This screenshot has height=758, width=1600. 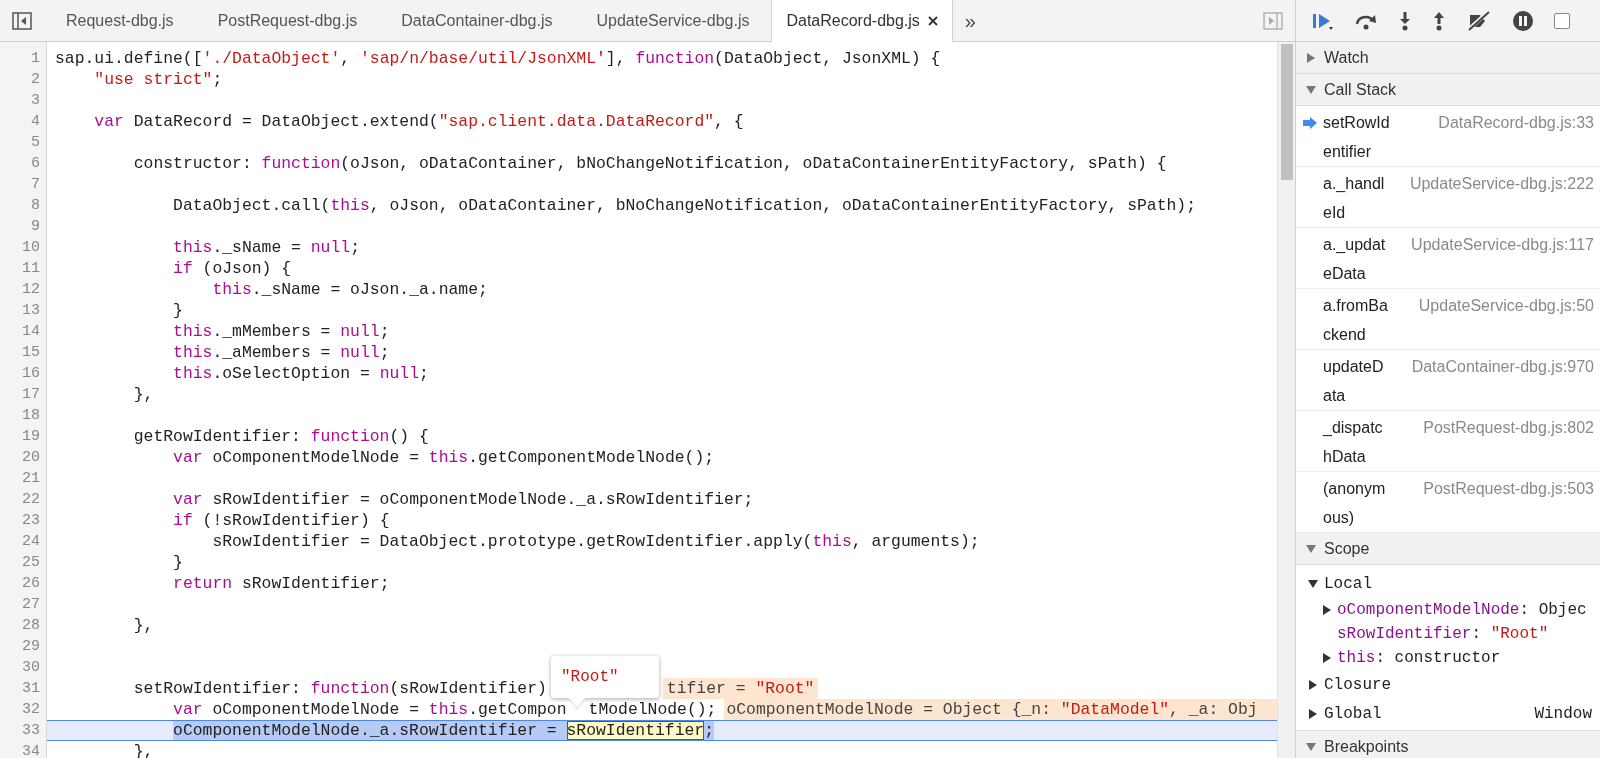 What do you see at coordinates (970, 20) in the screenshot?
I see `more-tabs-button: »` at bounding box center [970, 20].